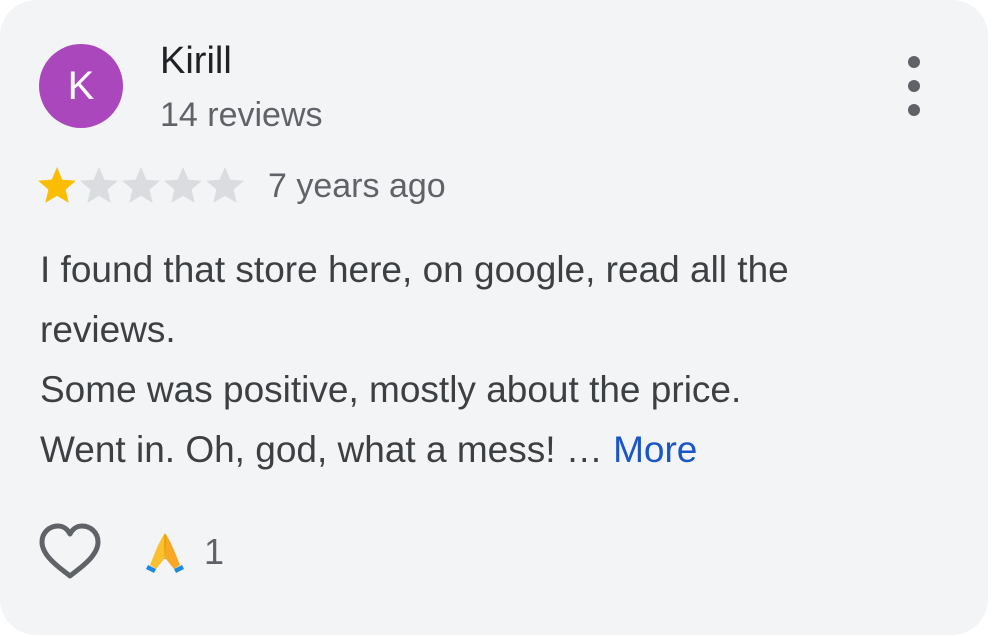  I want to click on reaction-count: 1, so click(214, 551).